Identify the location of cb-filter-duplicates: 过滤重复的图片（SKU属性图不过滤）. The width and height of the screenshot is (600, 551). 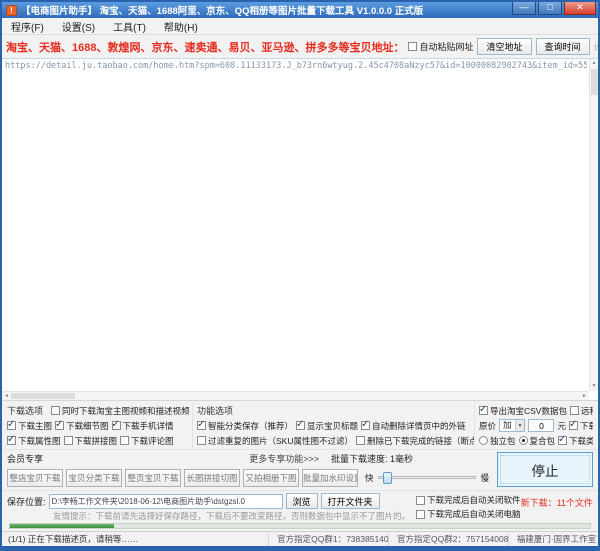
(275, 441).